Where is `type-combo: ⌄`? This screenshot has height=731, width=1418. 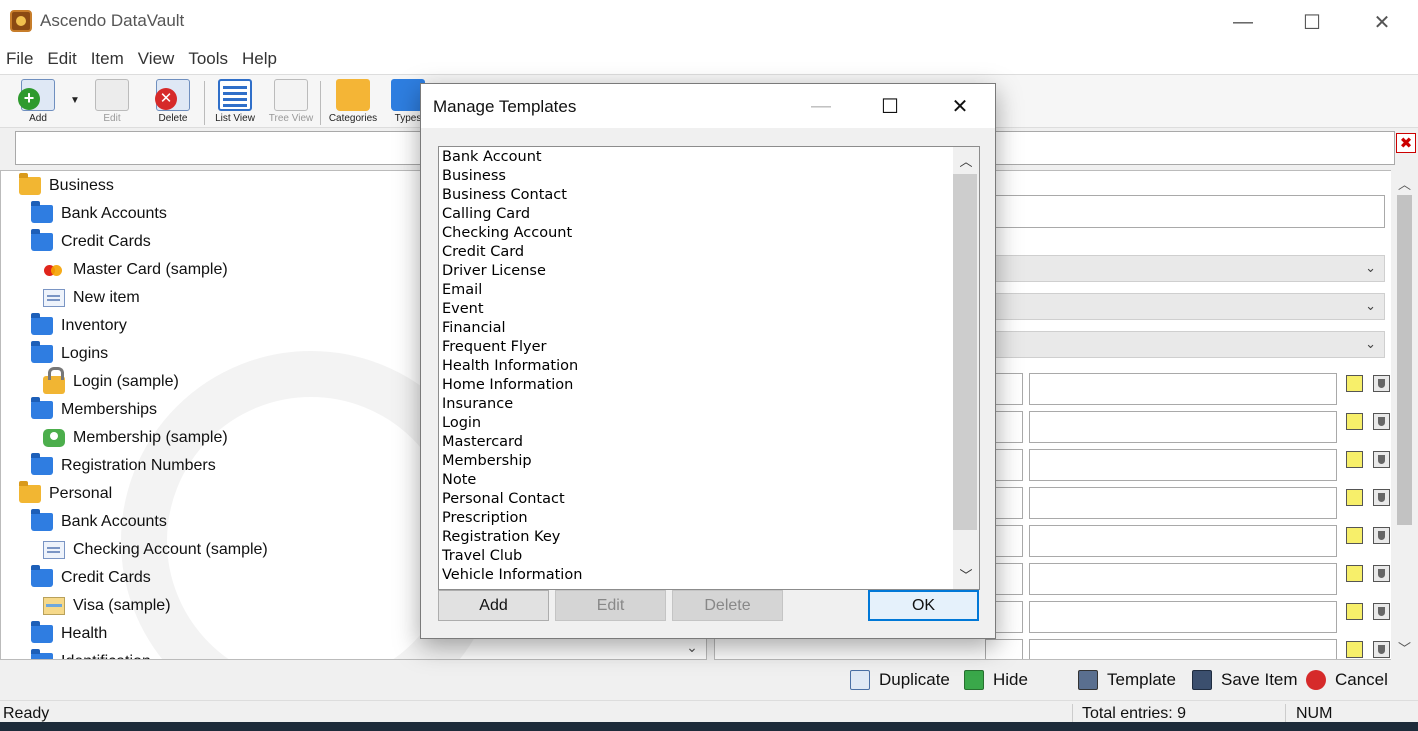
type-combo: ⌄ is located at coordinates (1185, 306).